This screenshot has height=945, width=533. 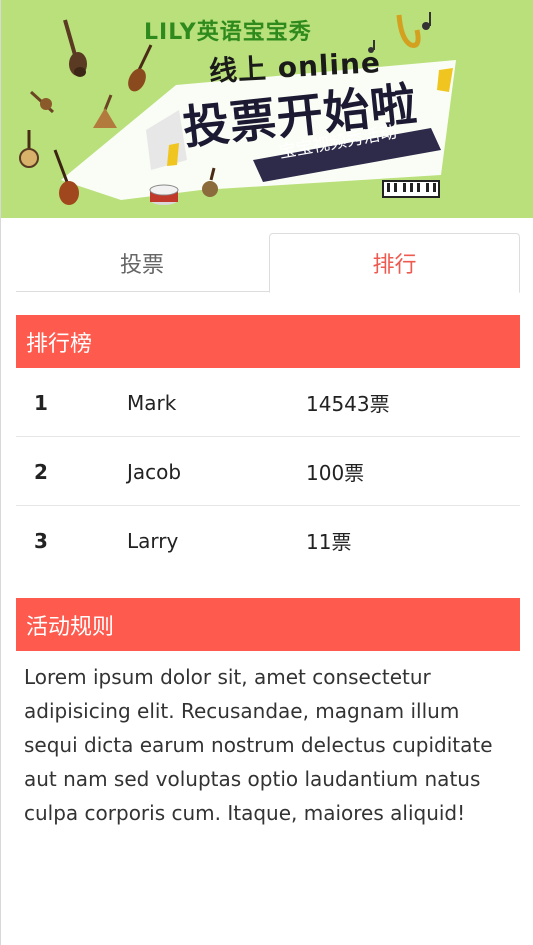 I want to click on vote-count: 14543票, so click(x=348, y=404).